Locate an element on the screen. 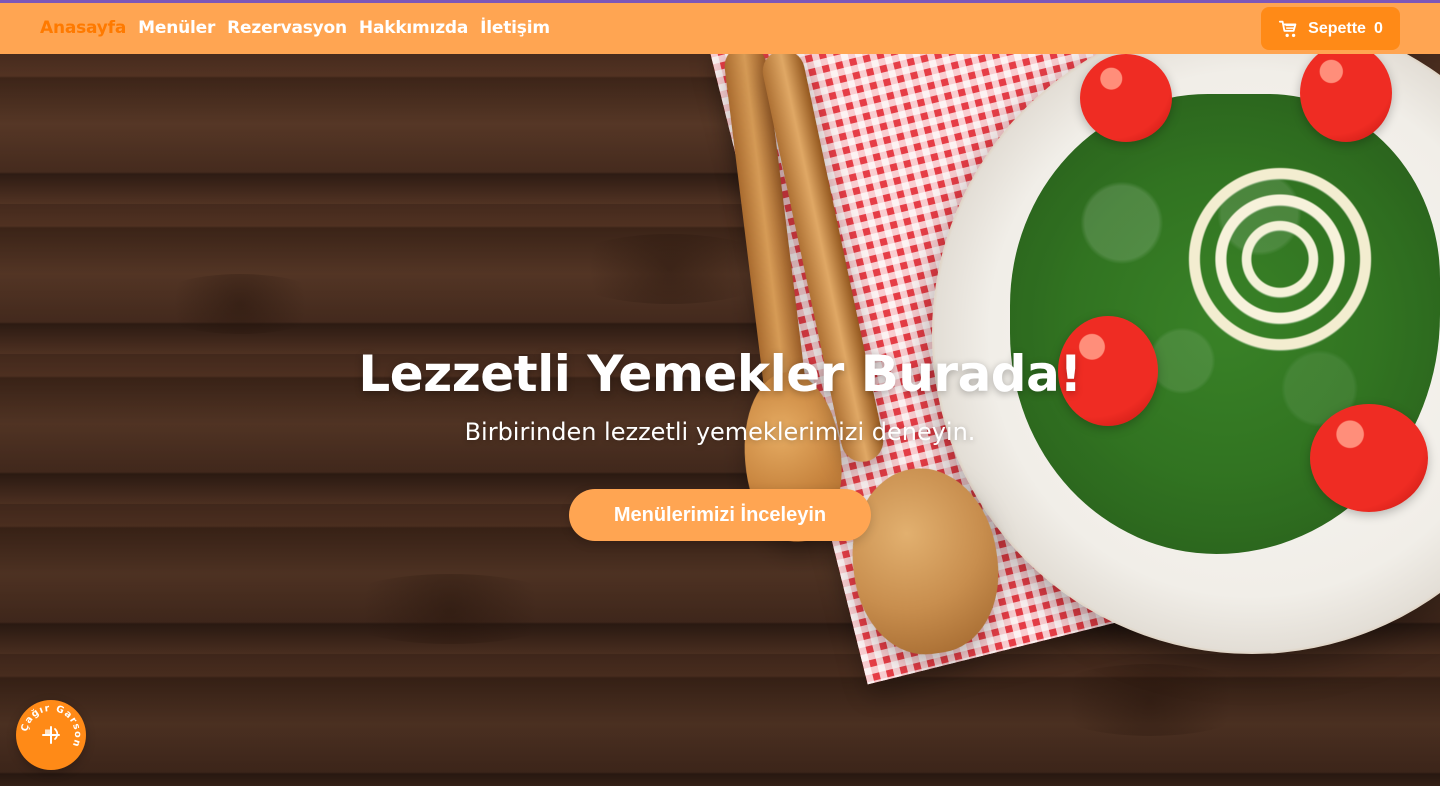 Image resolution: width=1440 pixels, height=786 pixels. utensils-icon is located at coordinates (51, 735).